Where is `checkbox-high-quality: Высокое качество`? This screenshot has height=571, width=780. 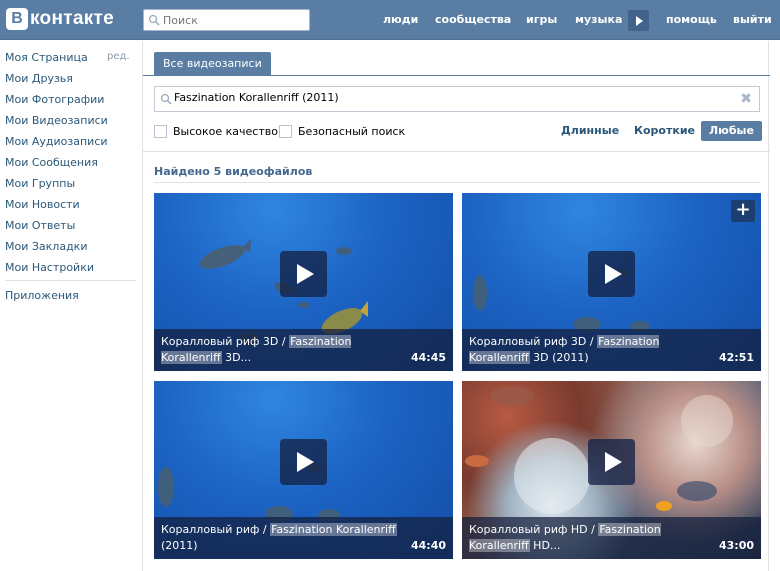 checkbox-high-quality: Высокое качество is located at coordinates (216, 131).